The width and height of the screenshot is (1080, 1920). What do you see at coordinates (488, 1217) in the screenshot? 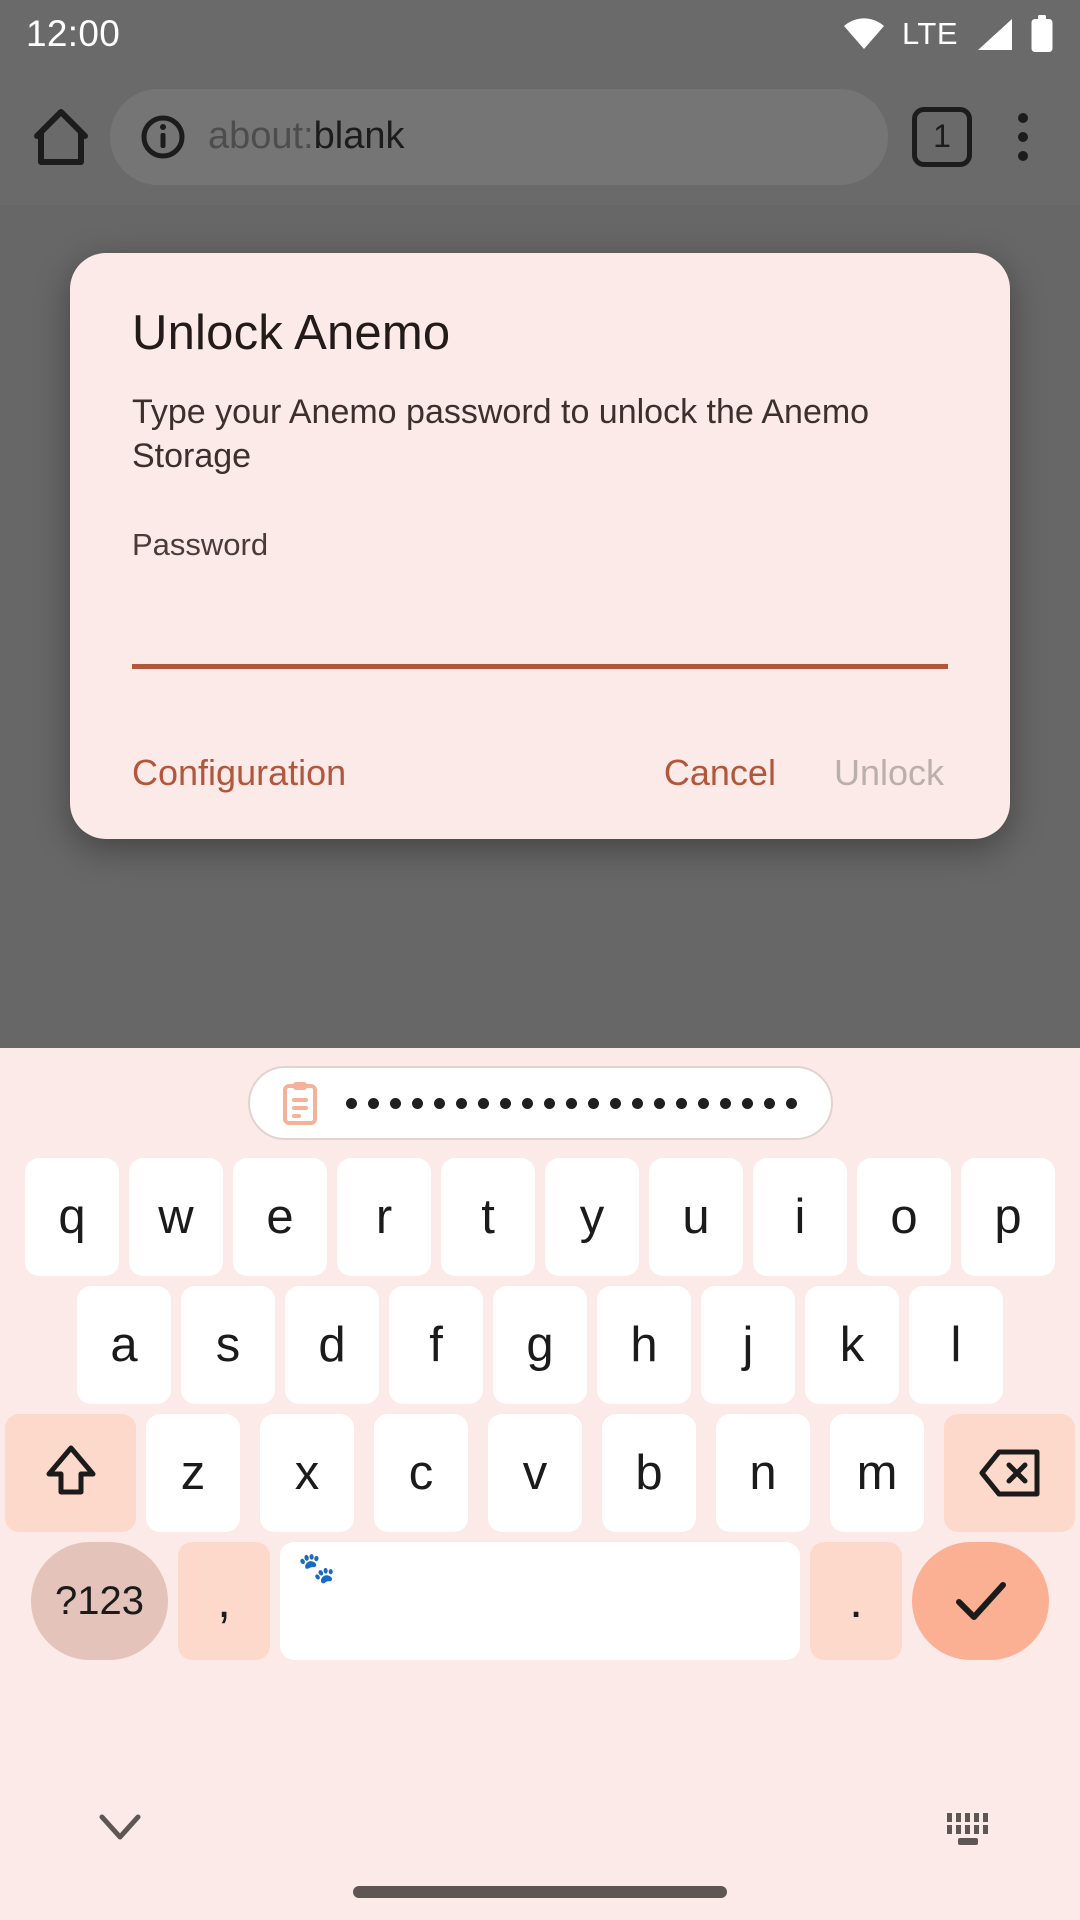
I see `key-t: t` at bounding box center [488, 1217].